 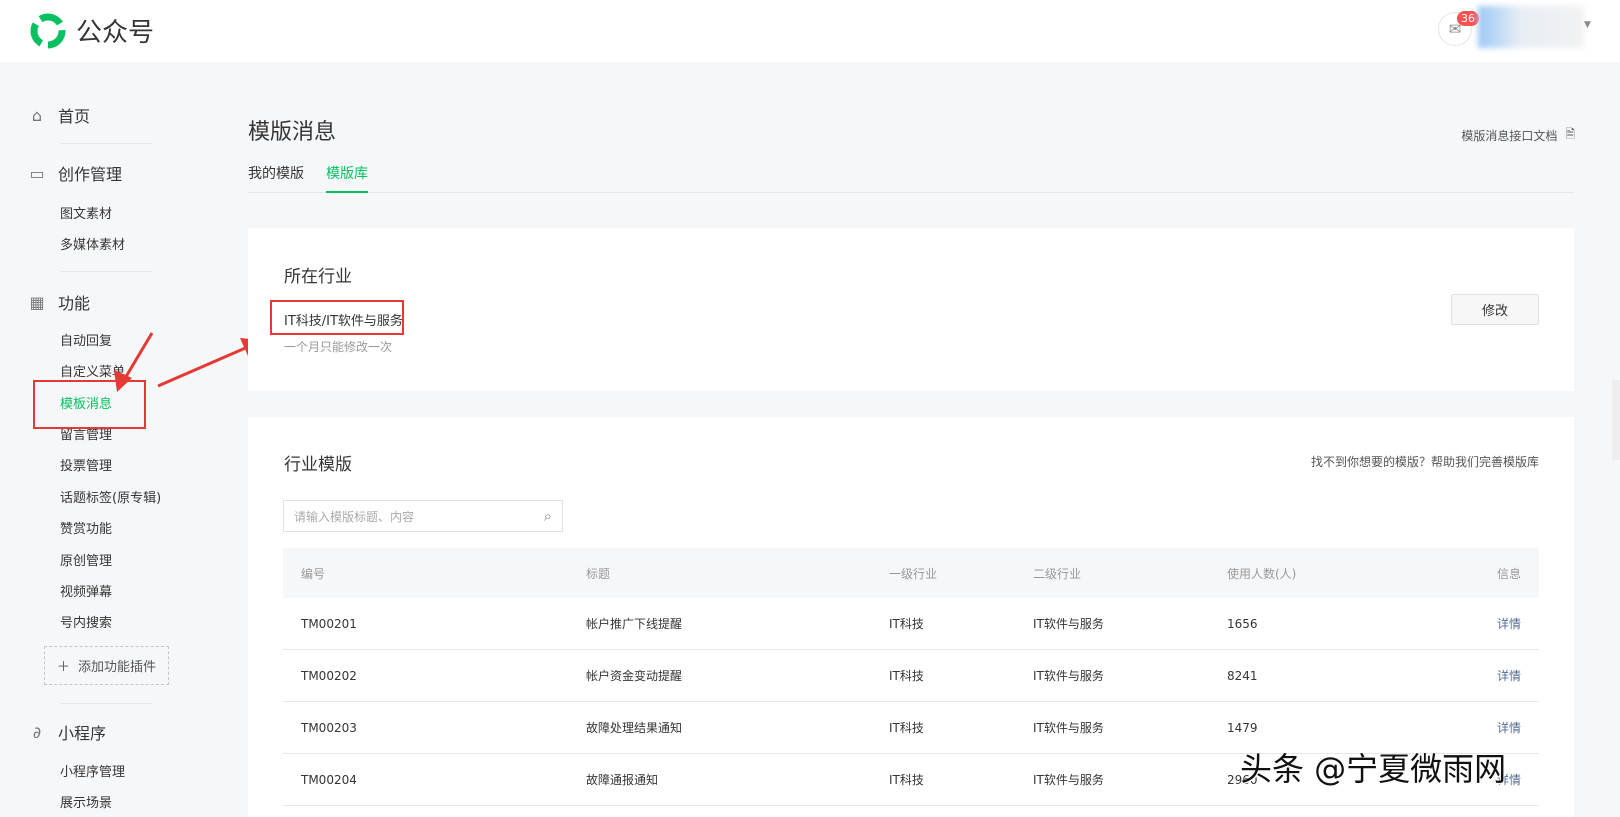 What do you see at coordinates (911, 178) in the screenshot?
I see `tabs: 我的模版 模版库` at bounding box center [911, 178].